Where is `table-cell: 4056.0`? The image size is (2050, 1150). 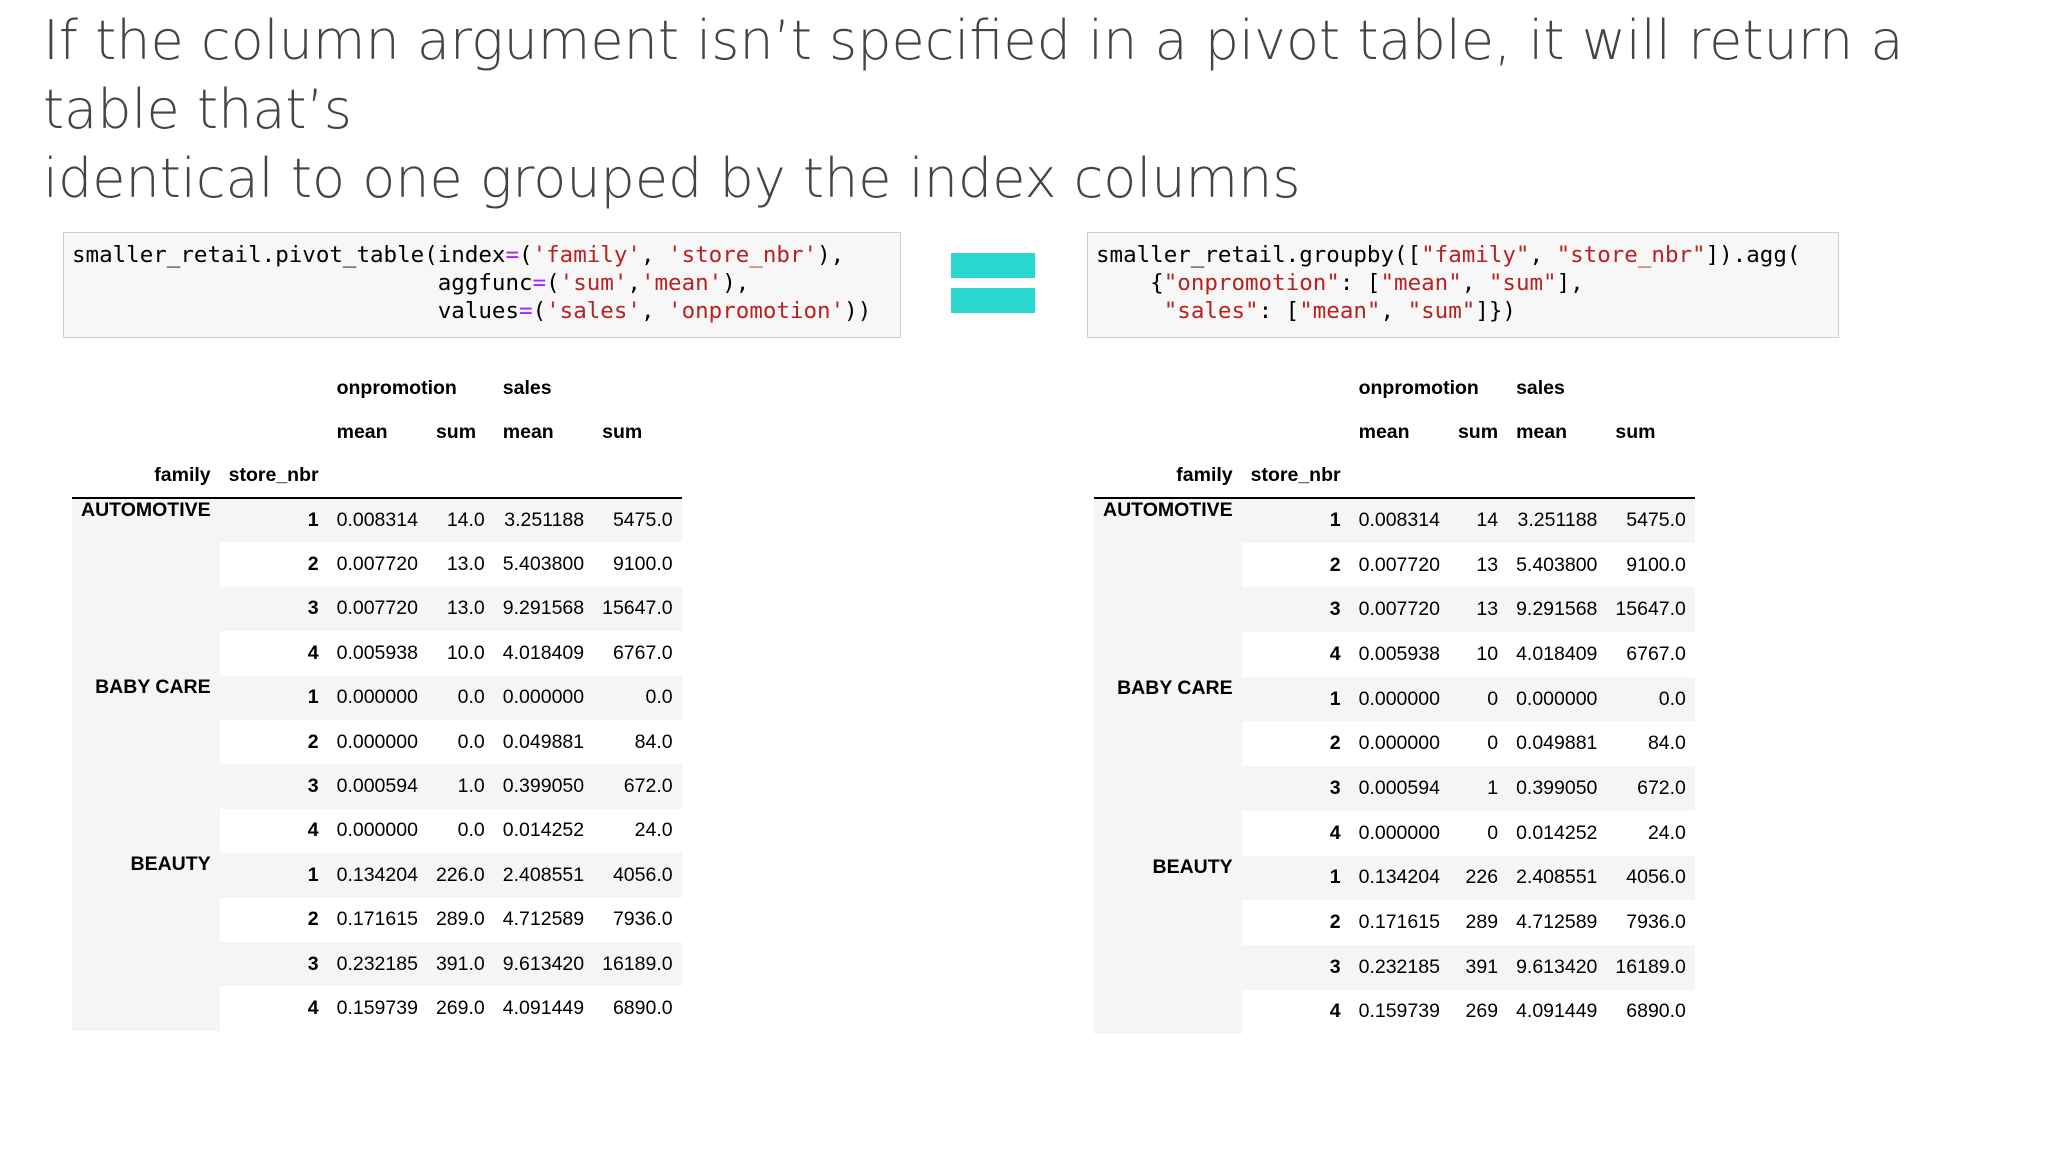 table-cell: 4056.0 is located at coordinates (1650, 878).